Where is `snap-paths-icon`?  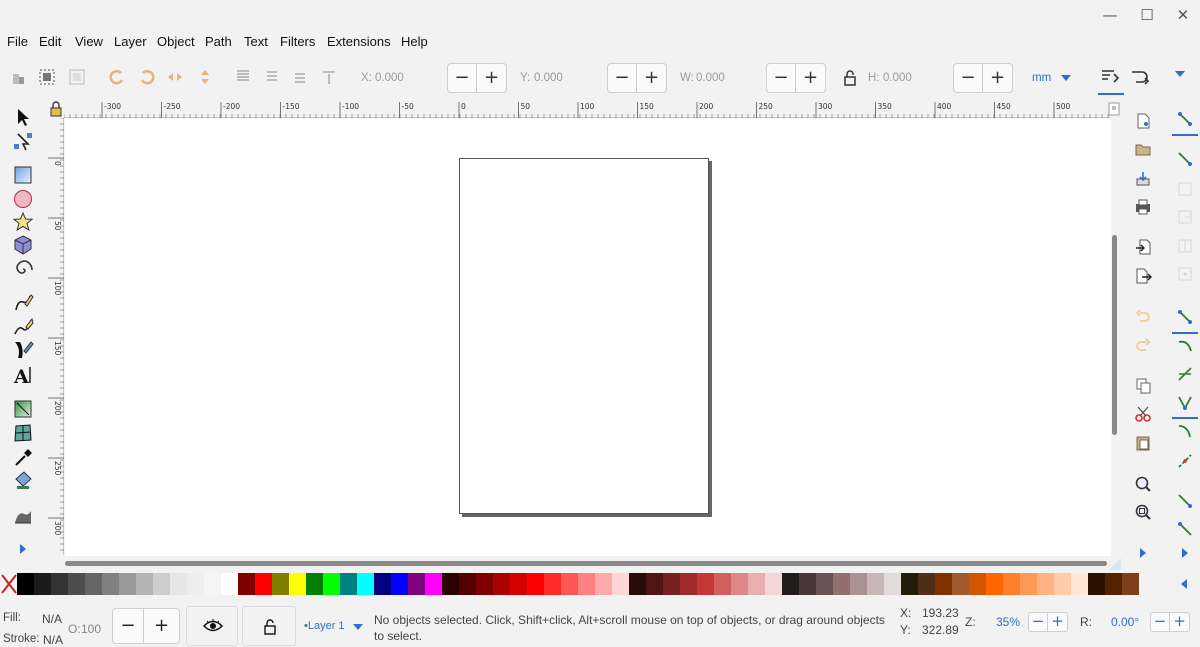 snap-paths-icon is located at coordinates (1185, 346).